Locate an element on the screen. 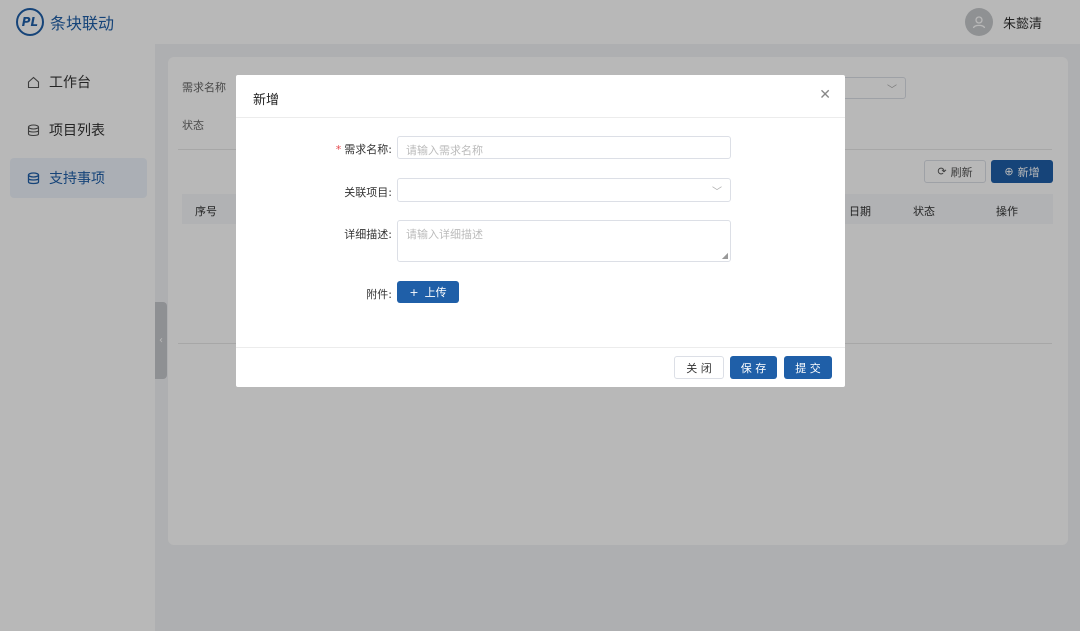 The image size is (1080, 631). close-icon: ✕ is located at coordinates (825, 95).